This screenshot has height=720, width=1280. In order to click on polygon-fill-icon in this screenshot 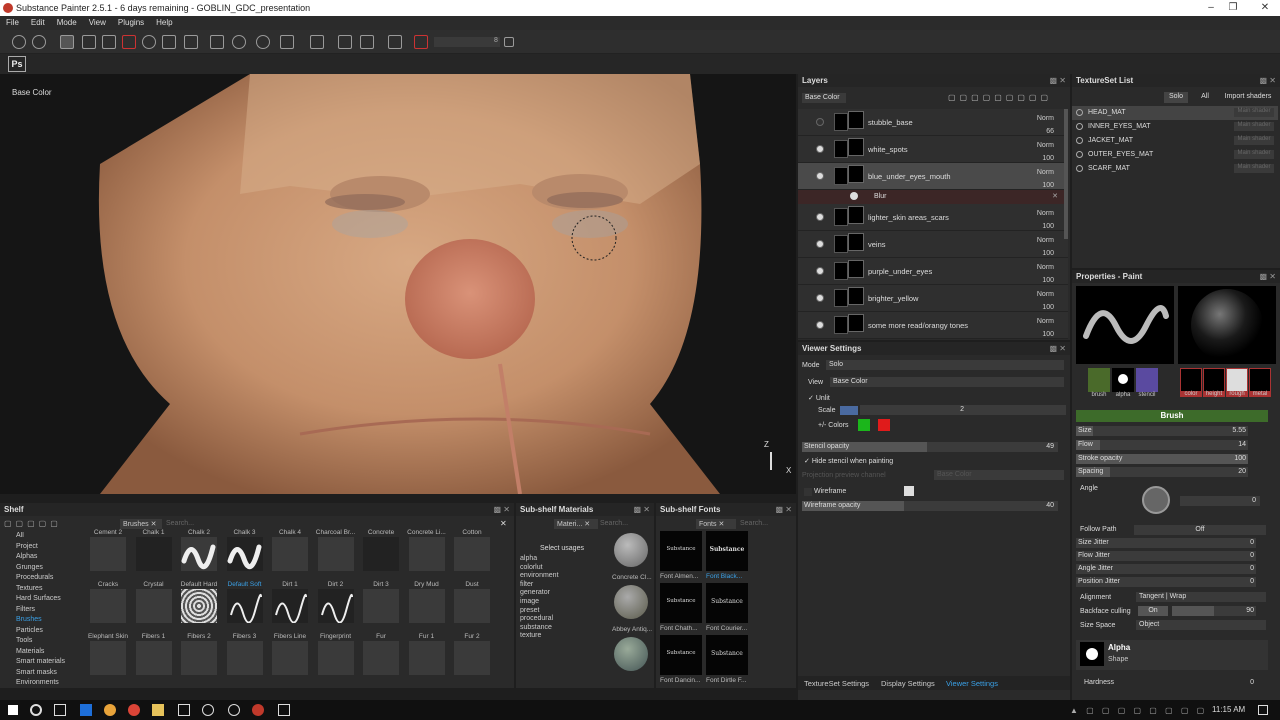, I will do `click(129, 42)`.